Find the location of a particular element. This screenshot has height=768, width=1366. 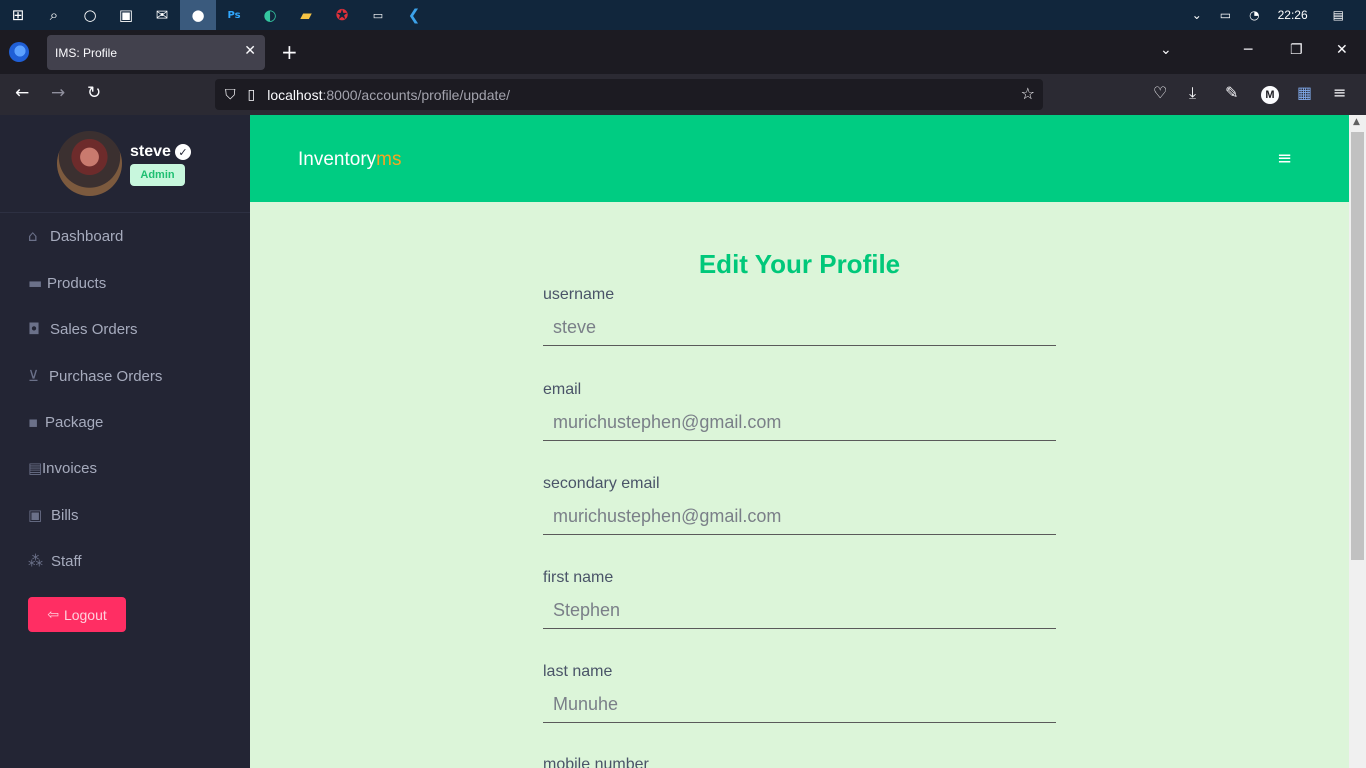

scrollbar-thumb is located at coordinates (1357, 346).